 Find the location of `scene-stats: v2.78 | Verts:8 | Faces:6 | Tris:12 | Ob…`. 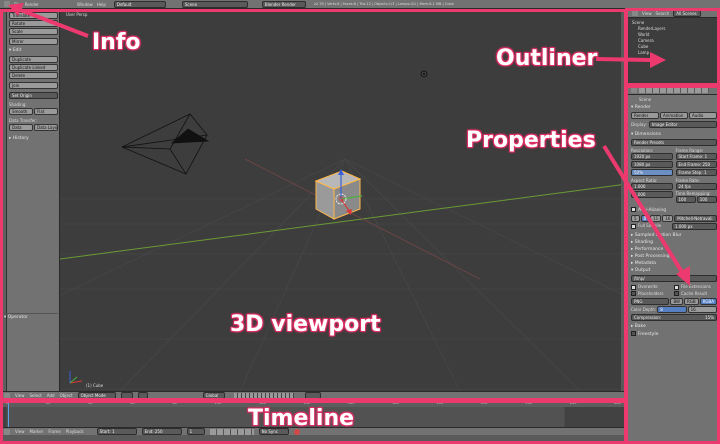

scene-stats: v2.78 | Verts:8 | Faces:6 | Tris:12 | Ob… is located at coordinates (383, 4).